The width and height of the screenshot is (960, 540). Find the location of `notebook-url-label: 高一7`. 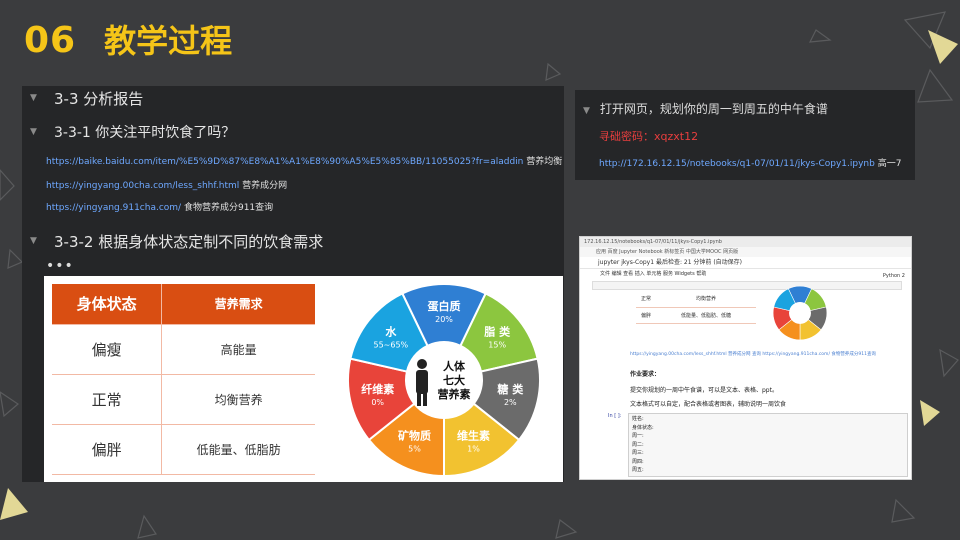

notebook-url-label: 高一7 is located at coordinates (889, 164).